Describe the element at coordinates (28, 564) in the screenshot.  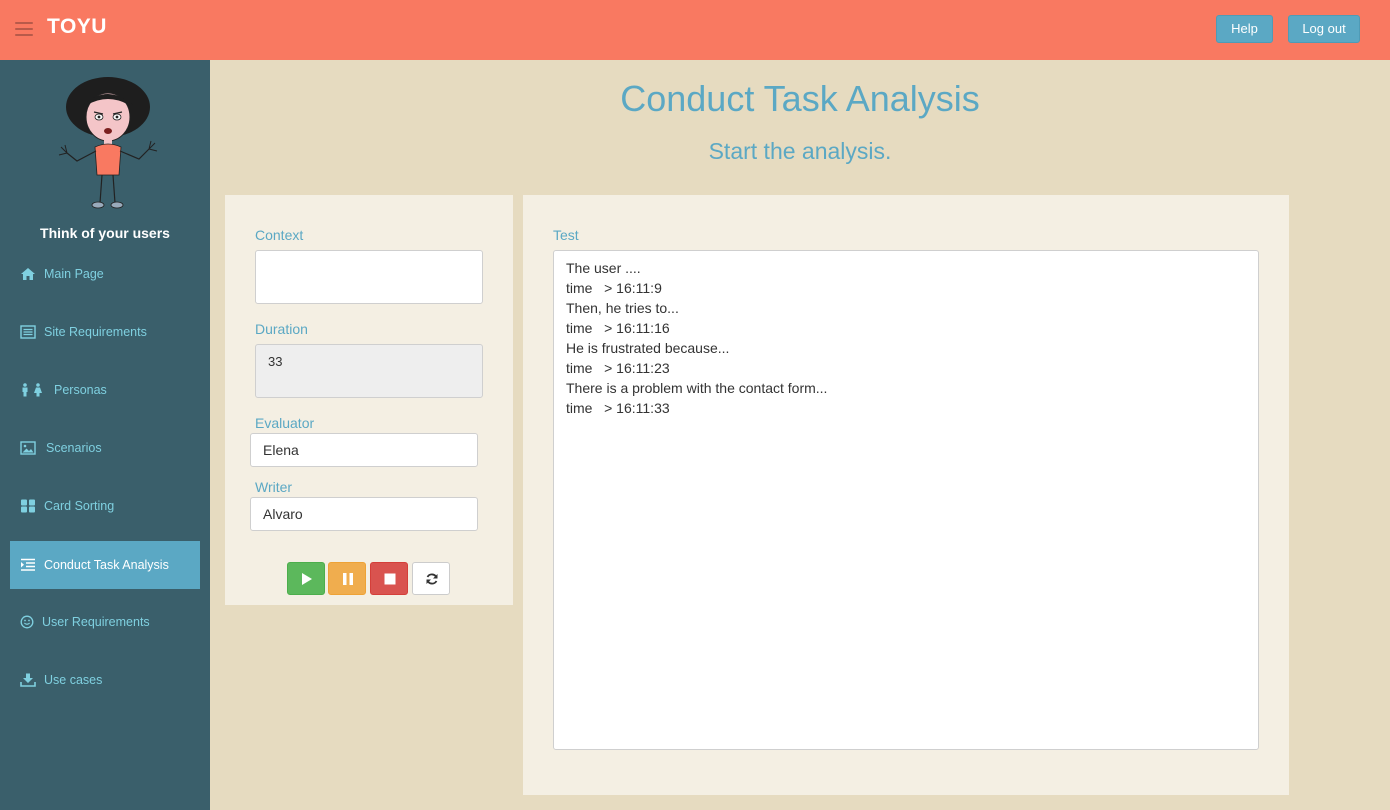
I see `indent-icon` at that location.